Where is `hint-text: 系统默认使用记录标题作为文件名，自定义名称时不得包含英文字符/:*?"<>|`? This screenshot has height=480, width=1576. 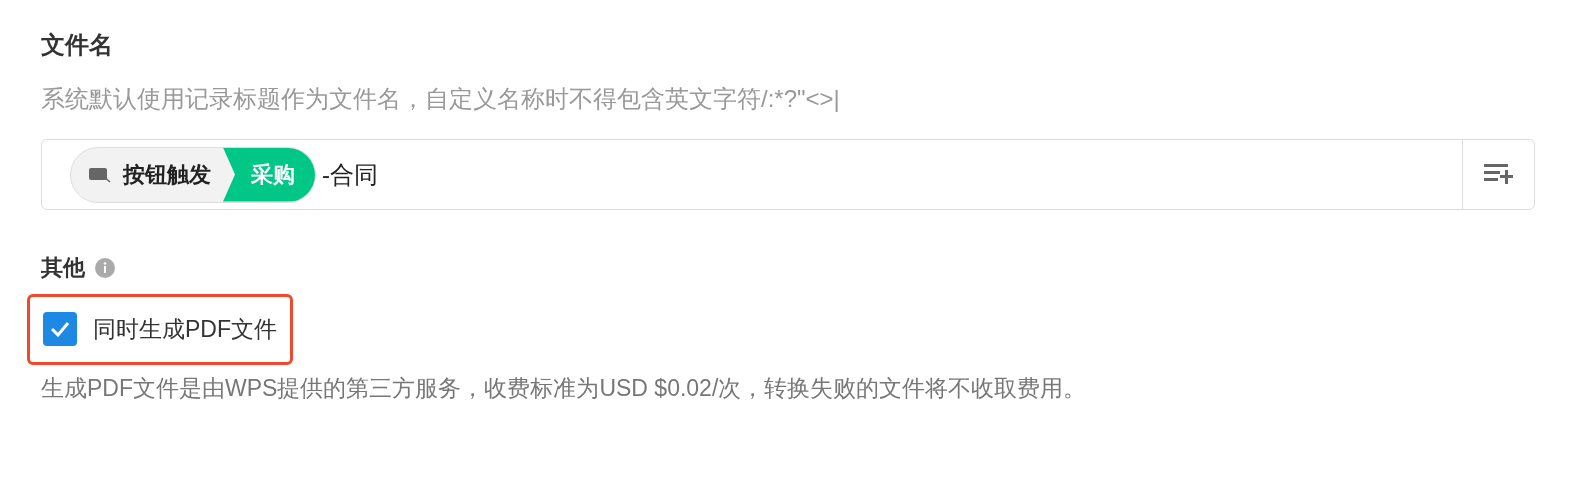 hint-text: 系统默认使用记录标题作为文件名，自定义名称时不得包含英文字符/:*?"<>| is located at coordinates (441, 99).